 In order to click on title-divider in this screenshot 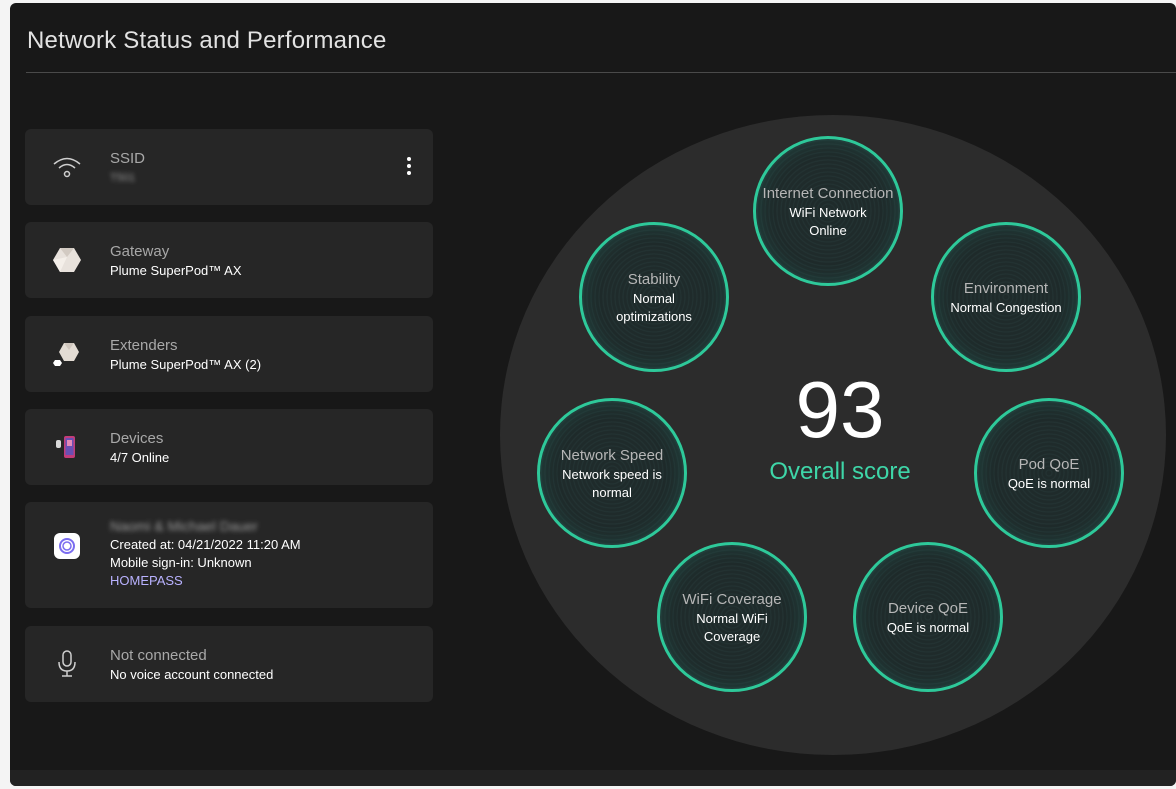, I will do `click(601, 72)`.